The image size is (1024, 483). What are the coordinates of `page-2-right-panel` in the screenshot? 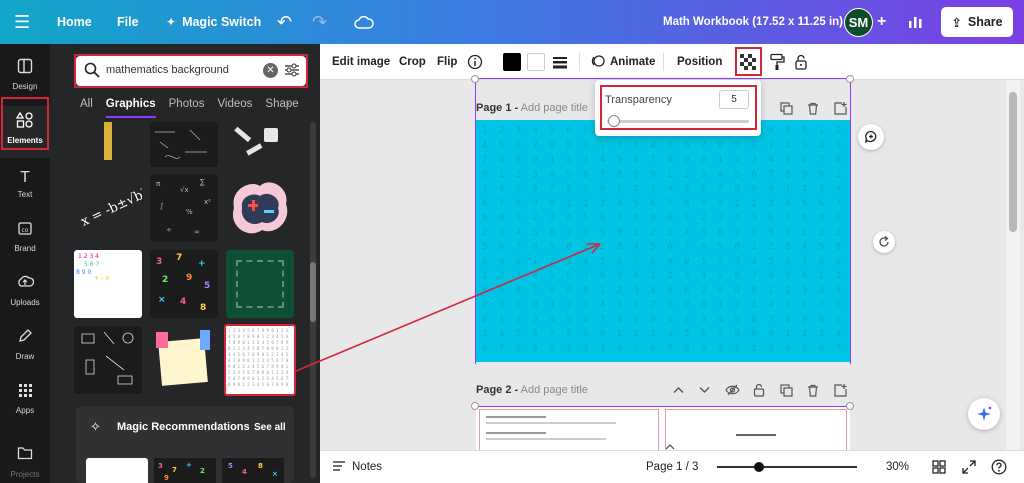 It's located at (756, 430).